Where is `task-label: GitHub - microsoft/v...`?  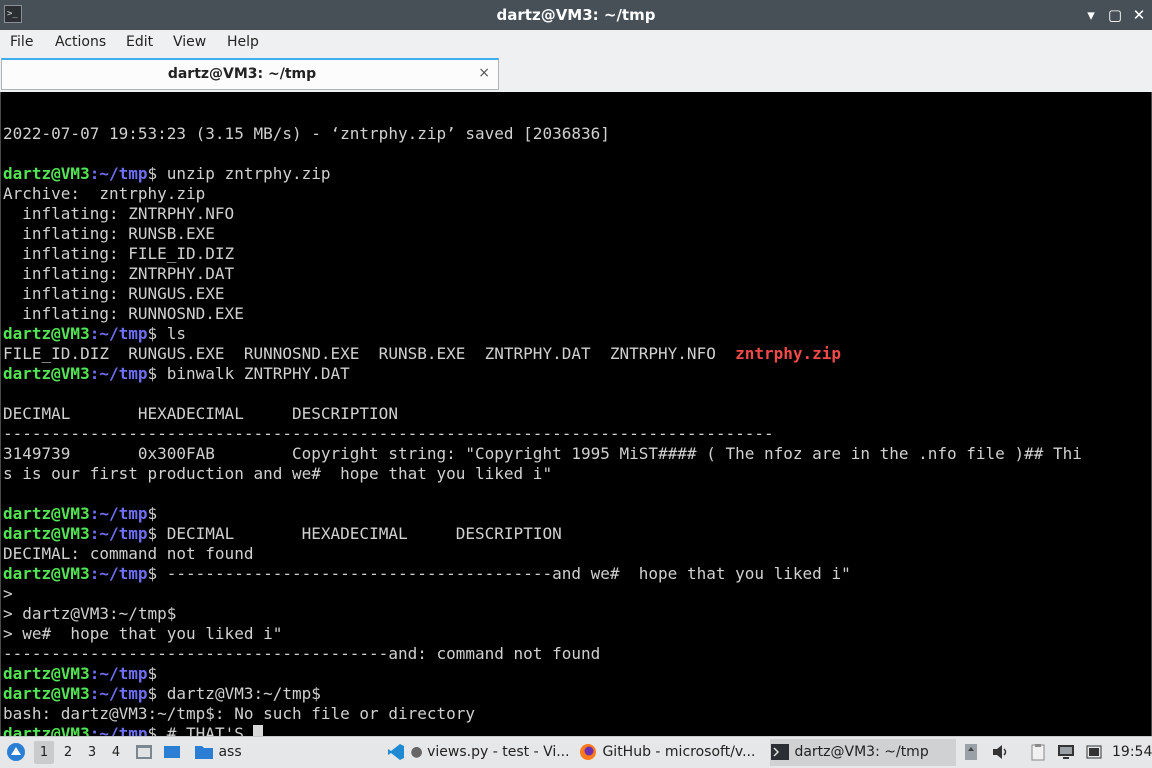
task-label: GitHub - microsoft/v... is located at coordinates (679, 752).